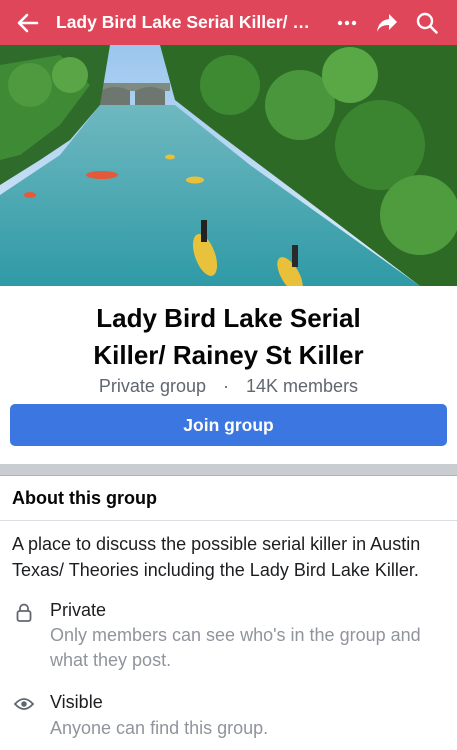 The height and width of the screenshot is (750, 457). Describe the element at coordinates (228, 355) in the screenshot. I see `group-name-line-2: Killer/ Rainey St Killer` at that location.